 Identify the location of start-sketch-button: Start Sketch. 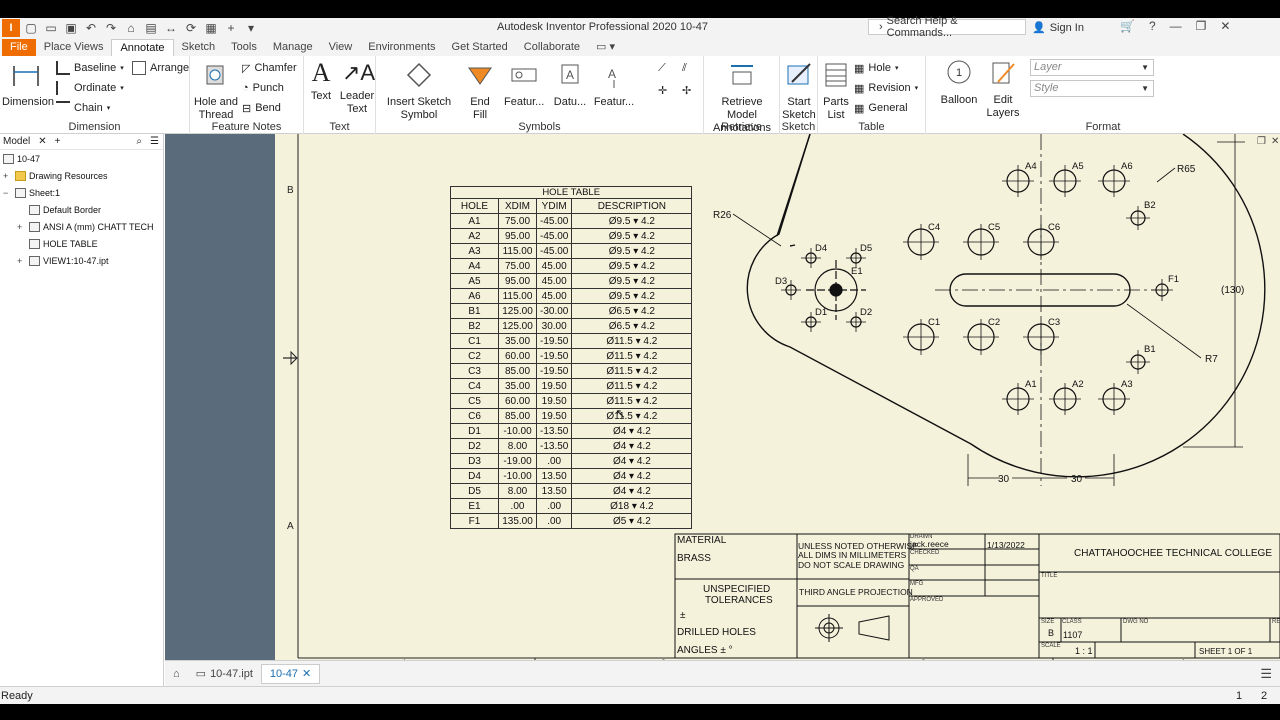
(799, 91).